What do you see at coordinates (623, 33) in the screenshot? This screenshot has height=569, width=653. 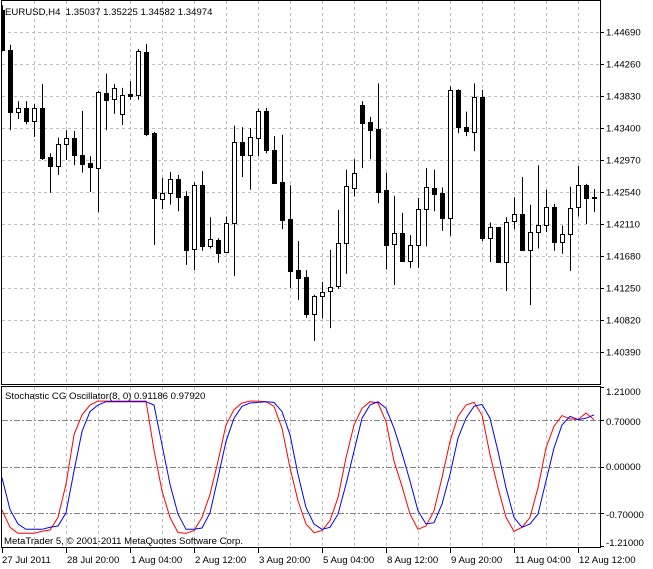 I see `price-tick-label: 1.44690` at bounding box center [623, 33].